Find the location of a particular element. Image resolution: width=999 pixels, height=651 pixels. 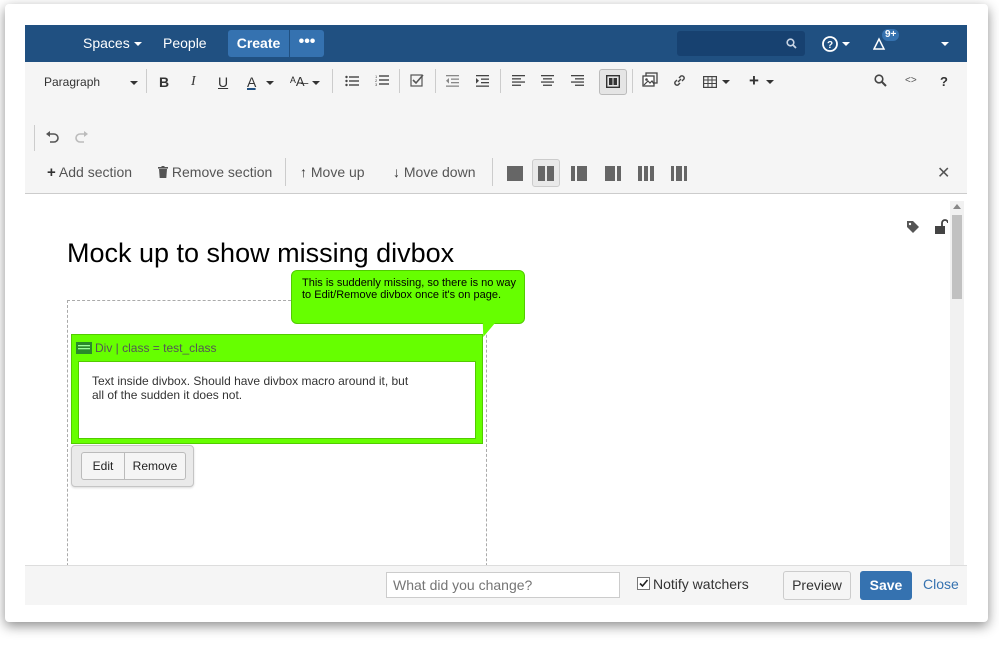

scrollbar-thumb is located at coordinates (957, 257).